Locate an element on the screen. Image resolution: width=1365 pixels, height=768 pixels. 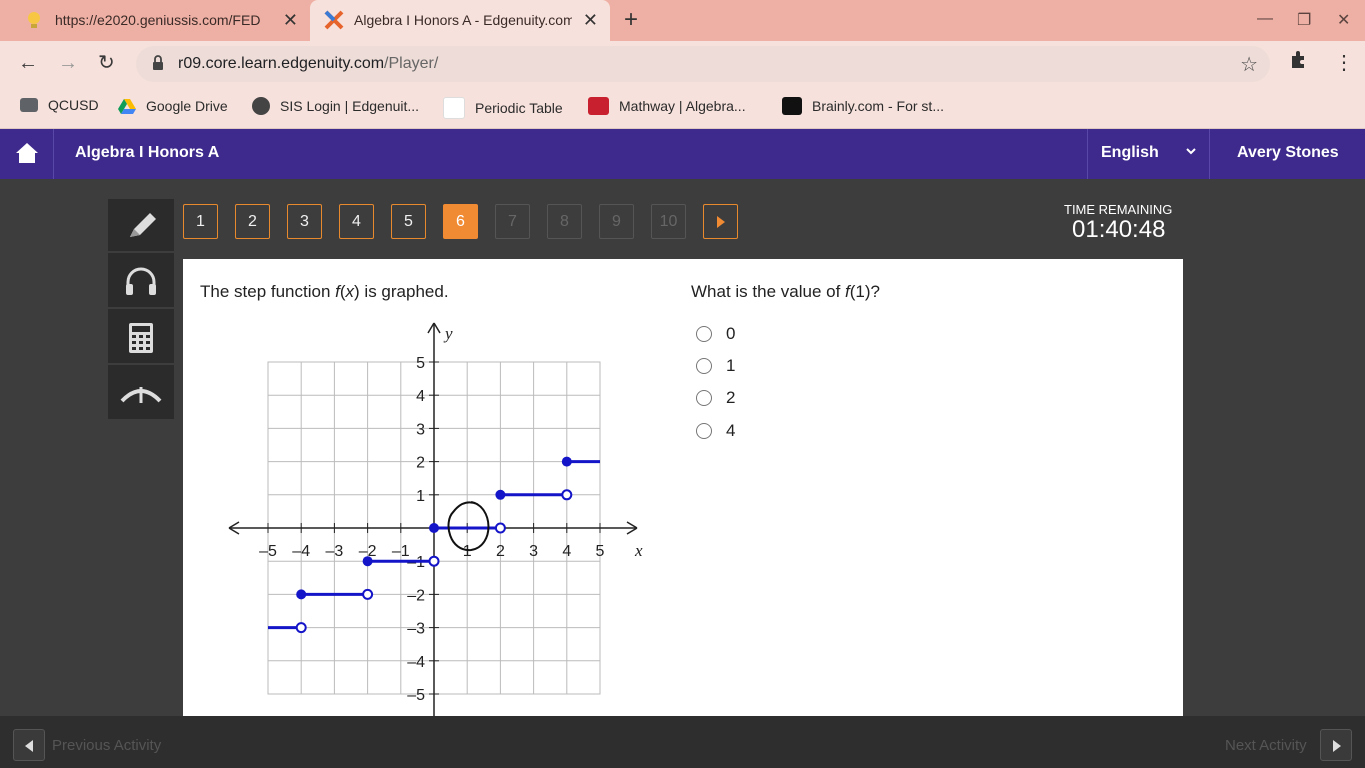
bookmark-google-drive: Google Drive is located at coordinates (173, 106).